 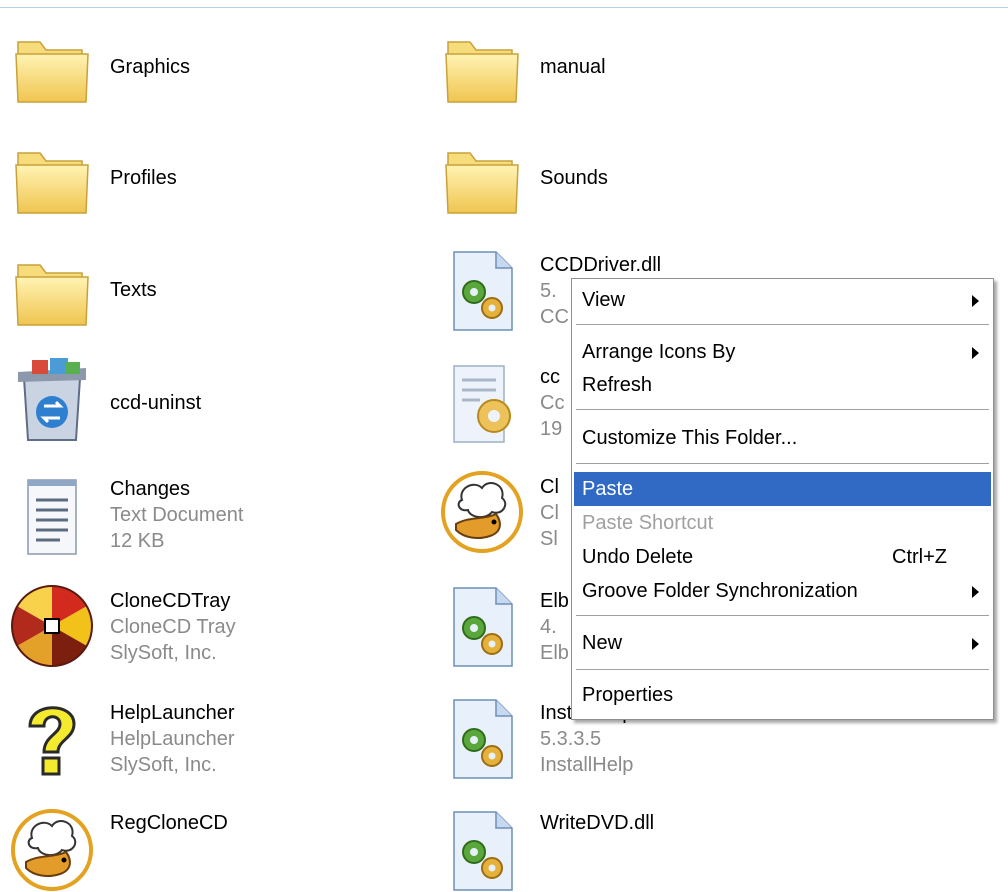 I want to click on file-name: ccd-uninst, so click(x=156, y=403).